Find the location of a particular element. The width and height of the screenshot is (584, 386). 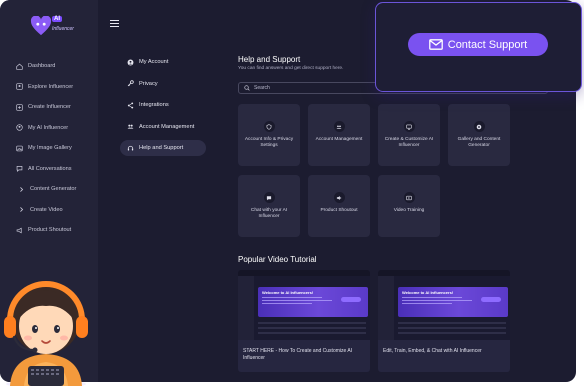

contact-support-popup: Contact Support is located at coordinates (478, 47).